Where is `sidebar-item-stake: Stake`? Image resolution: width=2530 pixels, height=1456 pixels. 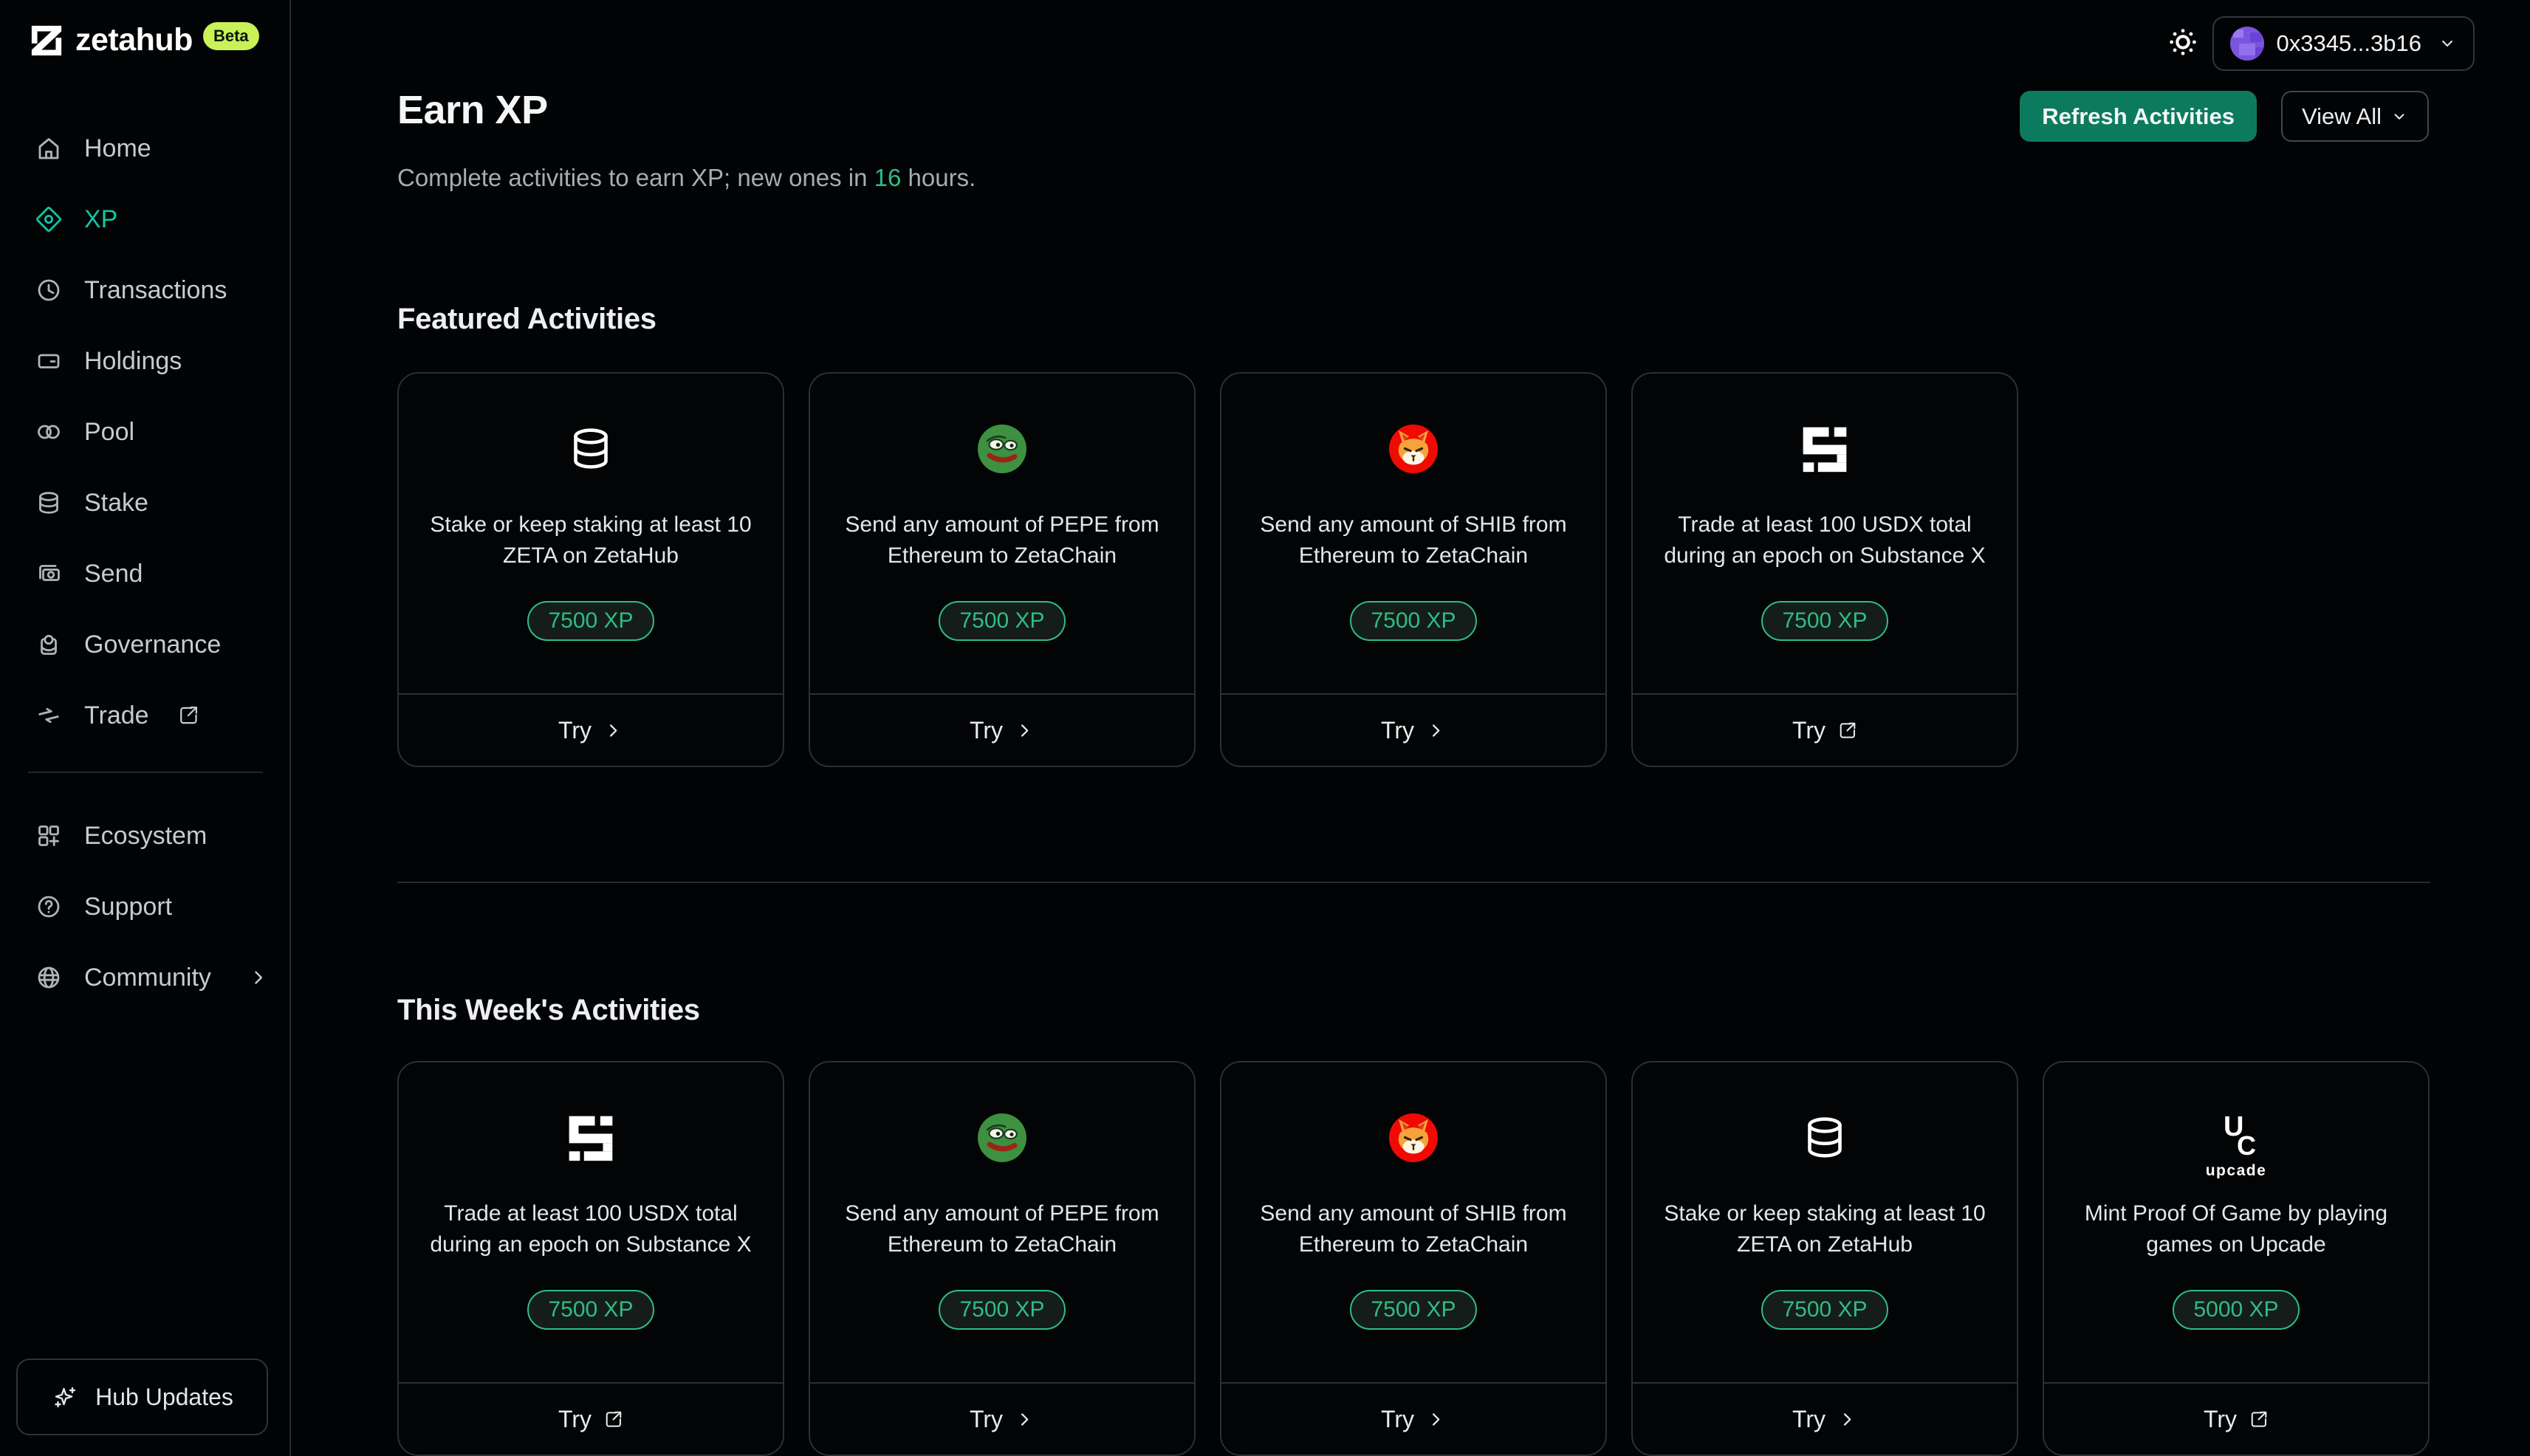
sidebar-item-stake: Stake is located at coordinates (144, 503).